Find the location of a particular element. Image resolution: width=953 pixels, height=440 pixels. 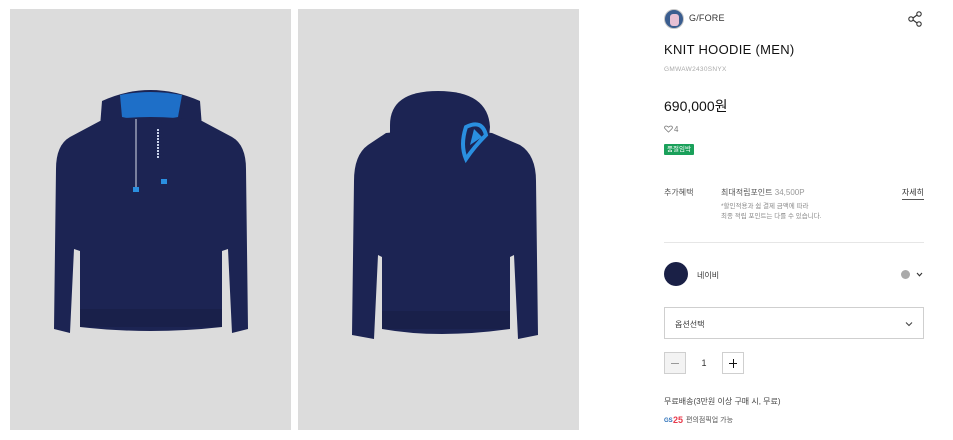

quantity-value: 1 is located at coordinates (704, 363).